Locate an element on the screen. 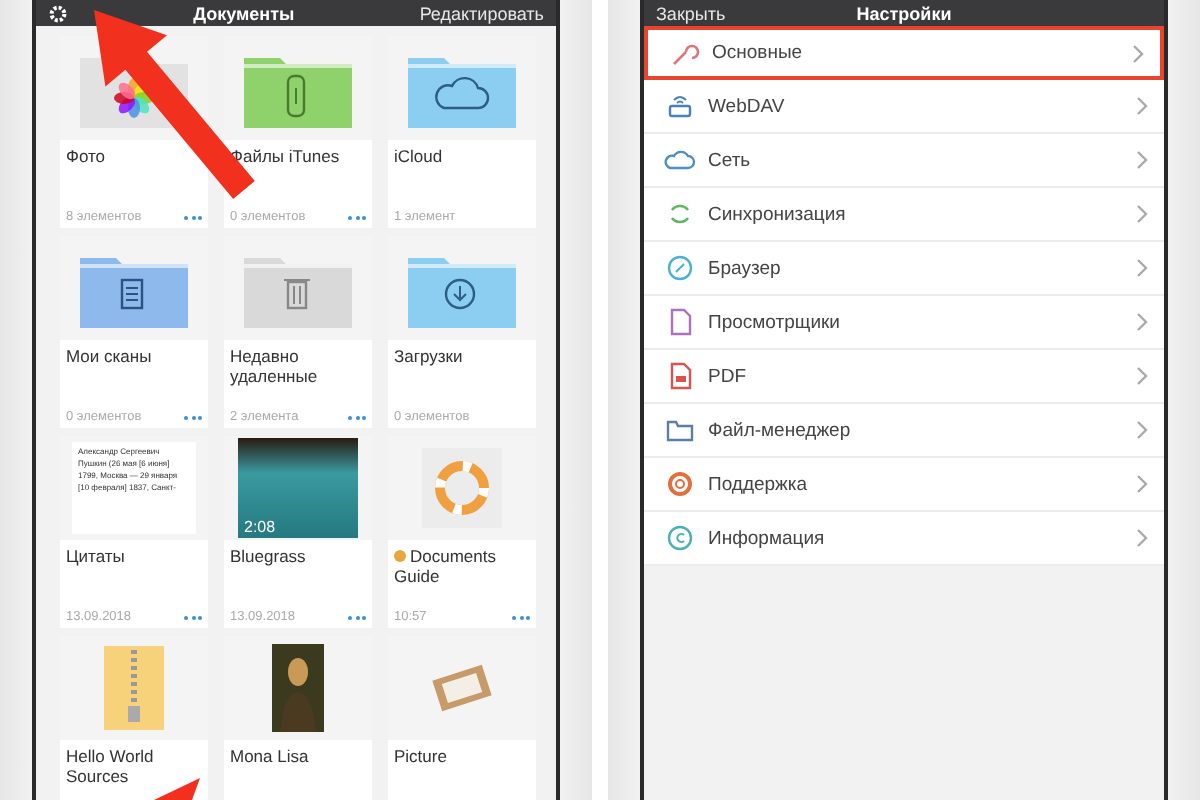 This screenshot has width=1200, height=800. file-name: Цитаты is located at coordinates (96, 556).